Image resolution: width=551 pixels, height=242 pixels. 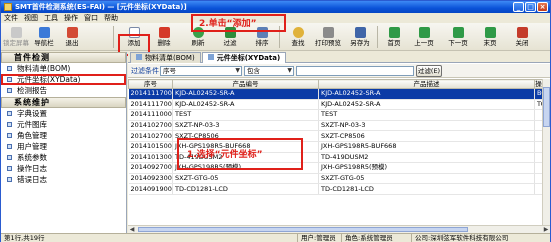 What do you see at coordinates (530, 7) in the screenshot?
I see `maximize-button: □` at bounding box center [530, 7].